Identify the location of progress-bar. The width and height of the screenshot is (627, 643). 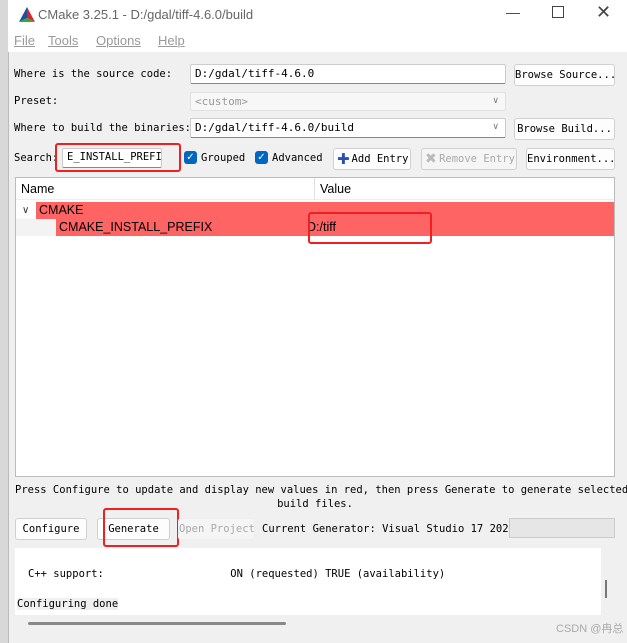
(562, 528).